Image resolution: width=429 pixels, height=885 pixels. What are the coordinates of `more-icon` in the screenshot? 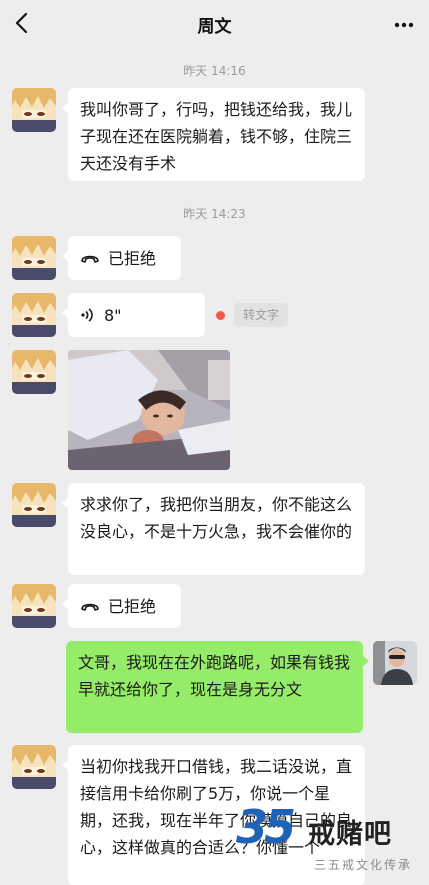 It's located at (404, 25).